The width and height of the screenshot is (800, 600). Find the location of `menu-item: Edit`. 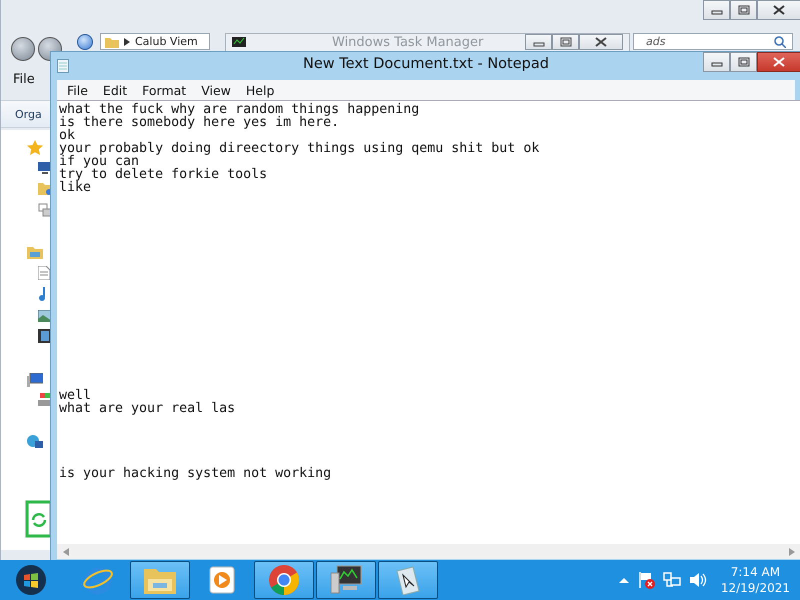

menu-item: Edit is located at coordinates (115, 90).